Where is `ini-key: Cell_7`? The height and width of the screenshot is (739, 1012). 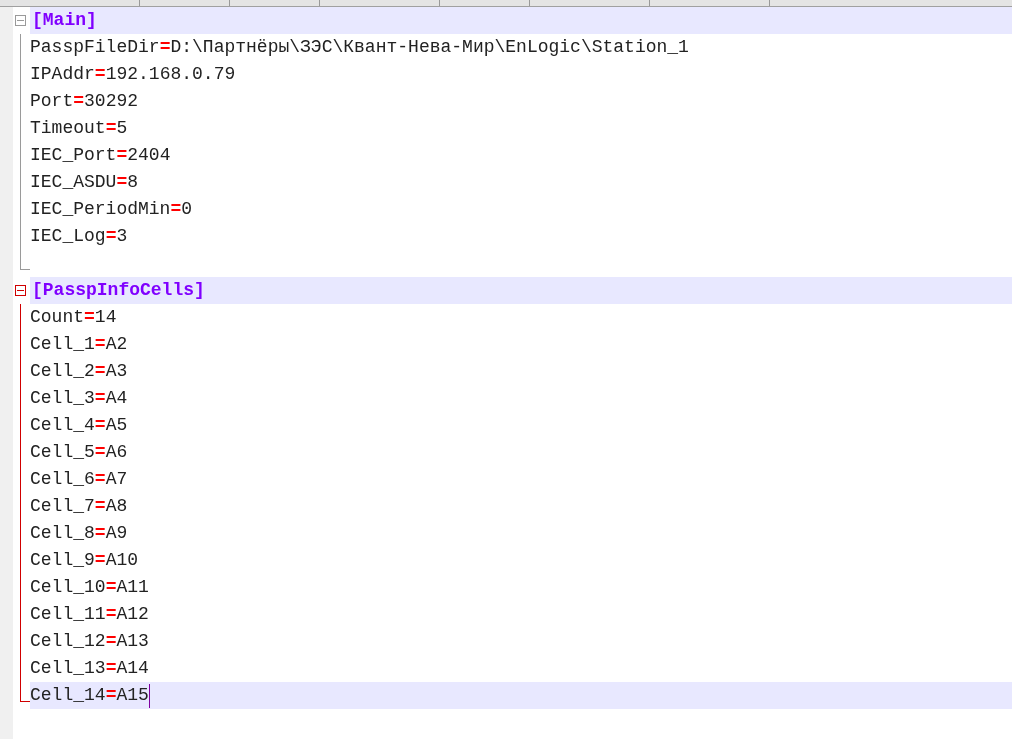
ini-key: Cell_7 is located at coordinates (62, 506).